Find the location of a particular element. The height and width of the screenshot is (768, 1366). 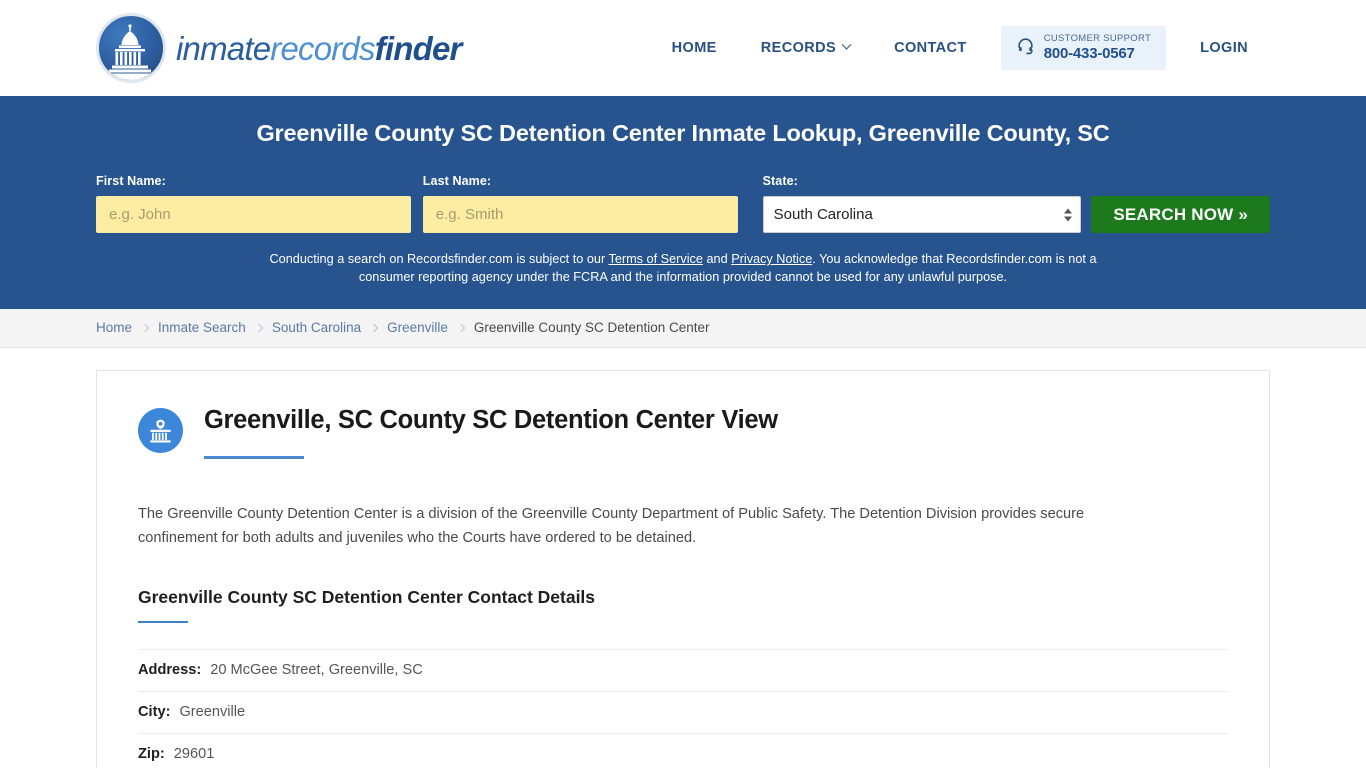

detail-value-address: 20 McGee Street, Greenville, SC is located at coordinates (316, 669).